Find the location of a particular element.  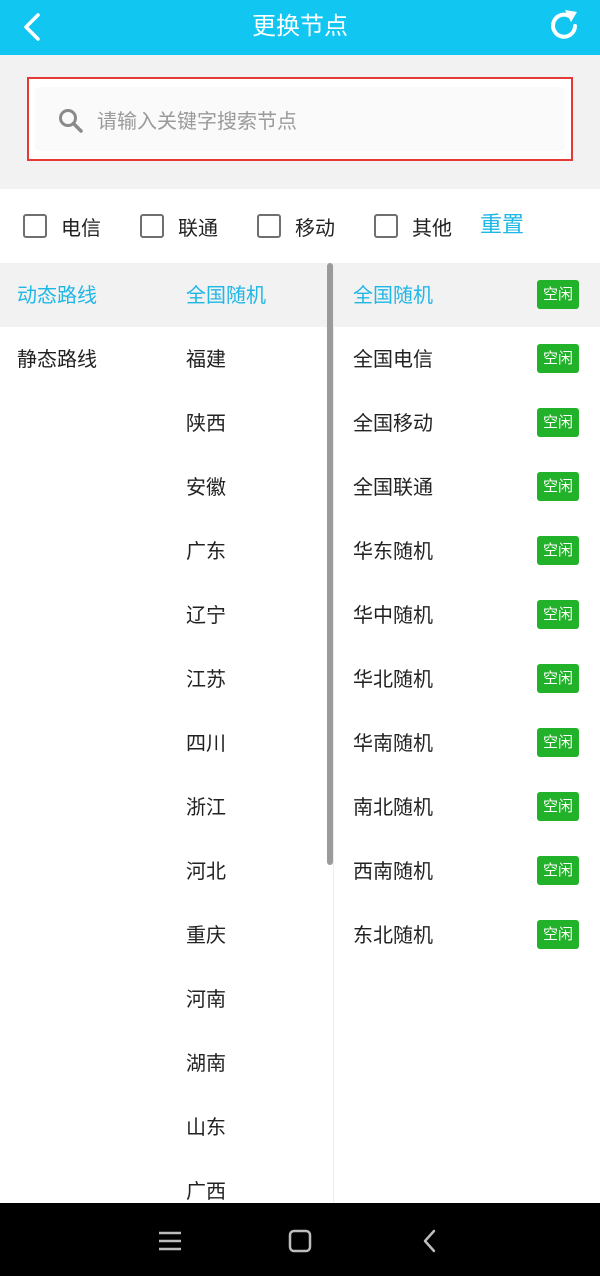

filter-other: 其他 is located at coordinates (413, 226).